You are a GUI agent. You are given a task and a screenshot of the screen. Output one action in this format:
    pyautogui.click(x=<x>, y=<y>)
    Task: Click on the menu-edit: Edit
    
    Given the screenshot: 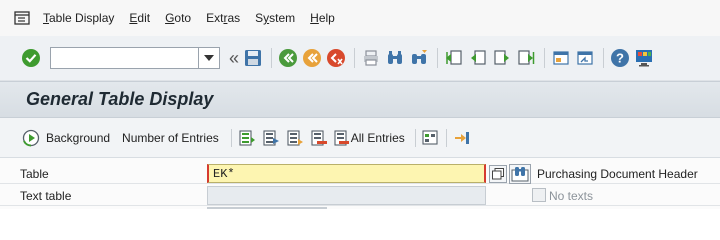 What is the action you would take?
    pyautogui.click(x=139, y=18)
    